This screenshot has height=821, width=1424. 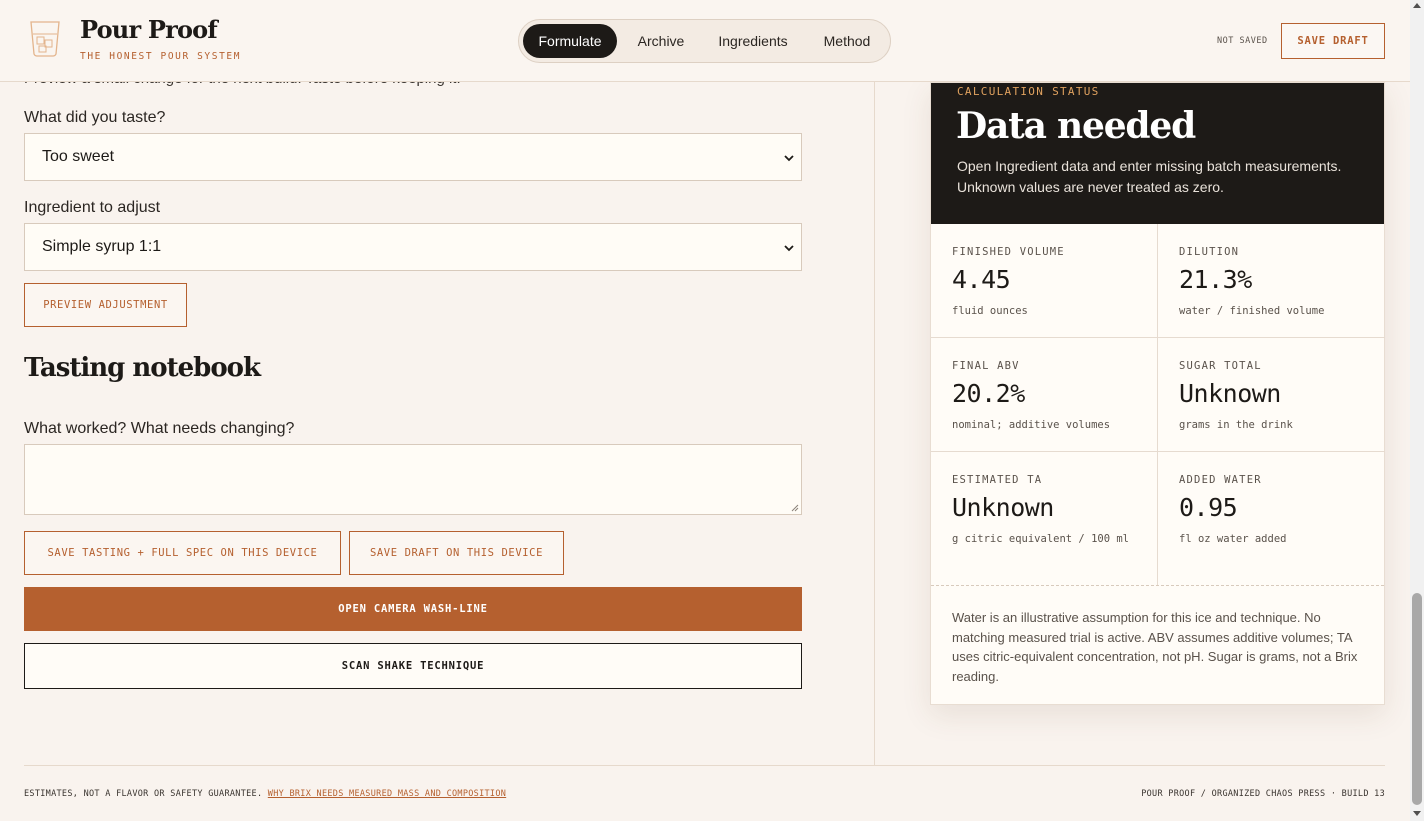 I want to click on metric-value: 4.45, so click(x=981, y=279).